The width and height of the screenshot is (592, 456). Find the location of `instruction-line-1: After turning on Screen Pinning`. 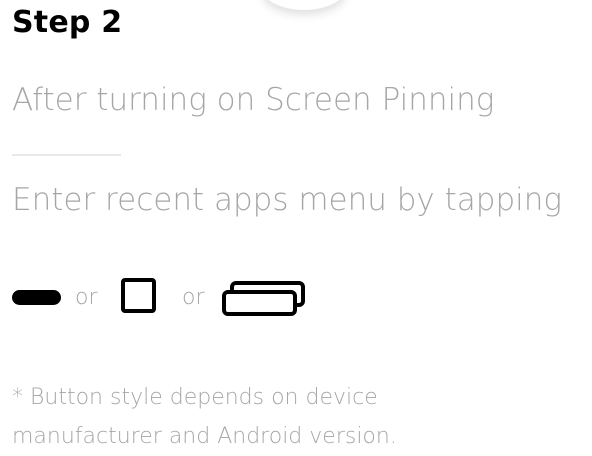

instruction-line-1: After turning on Screen Pinning is located at coordinates (253, 100).